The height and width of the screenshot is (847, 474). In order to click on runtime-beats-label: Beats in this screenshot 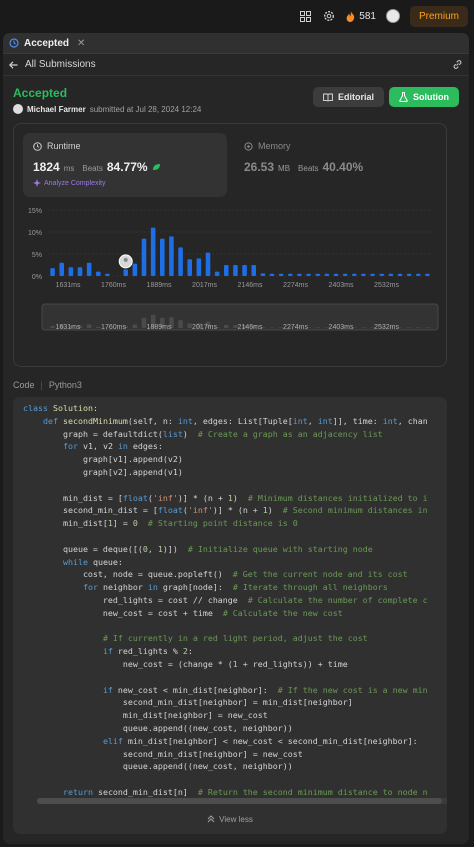, I will do `click(92, 168)`.